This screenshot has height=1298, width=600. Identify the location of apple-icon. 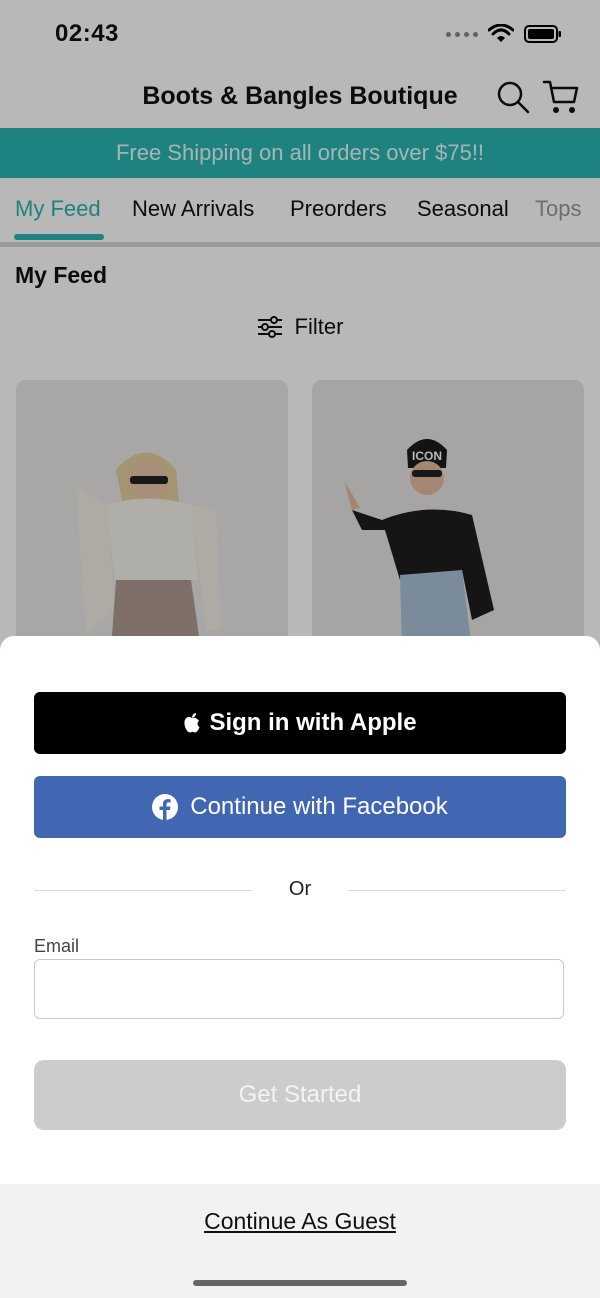
(192, 723).